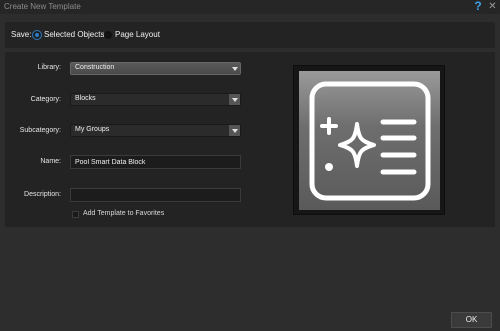 Image resolution: width=500 pixels, height=331 pixels. I want to click on description-field, so click(155, 195).